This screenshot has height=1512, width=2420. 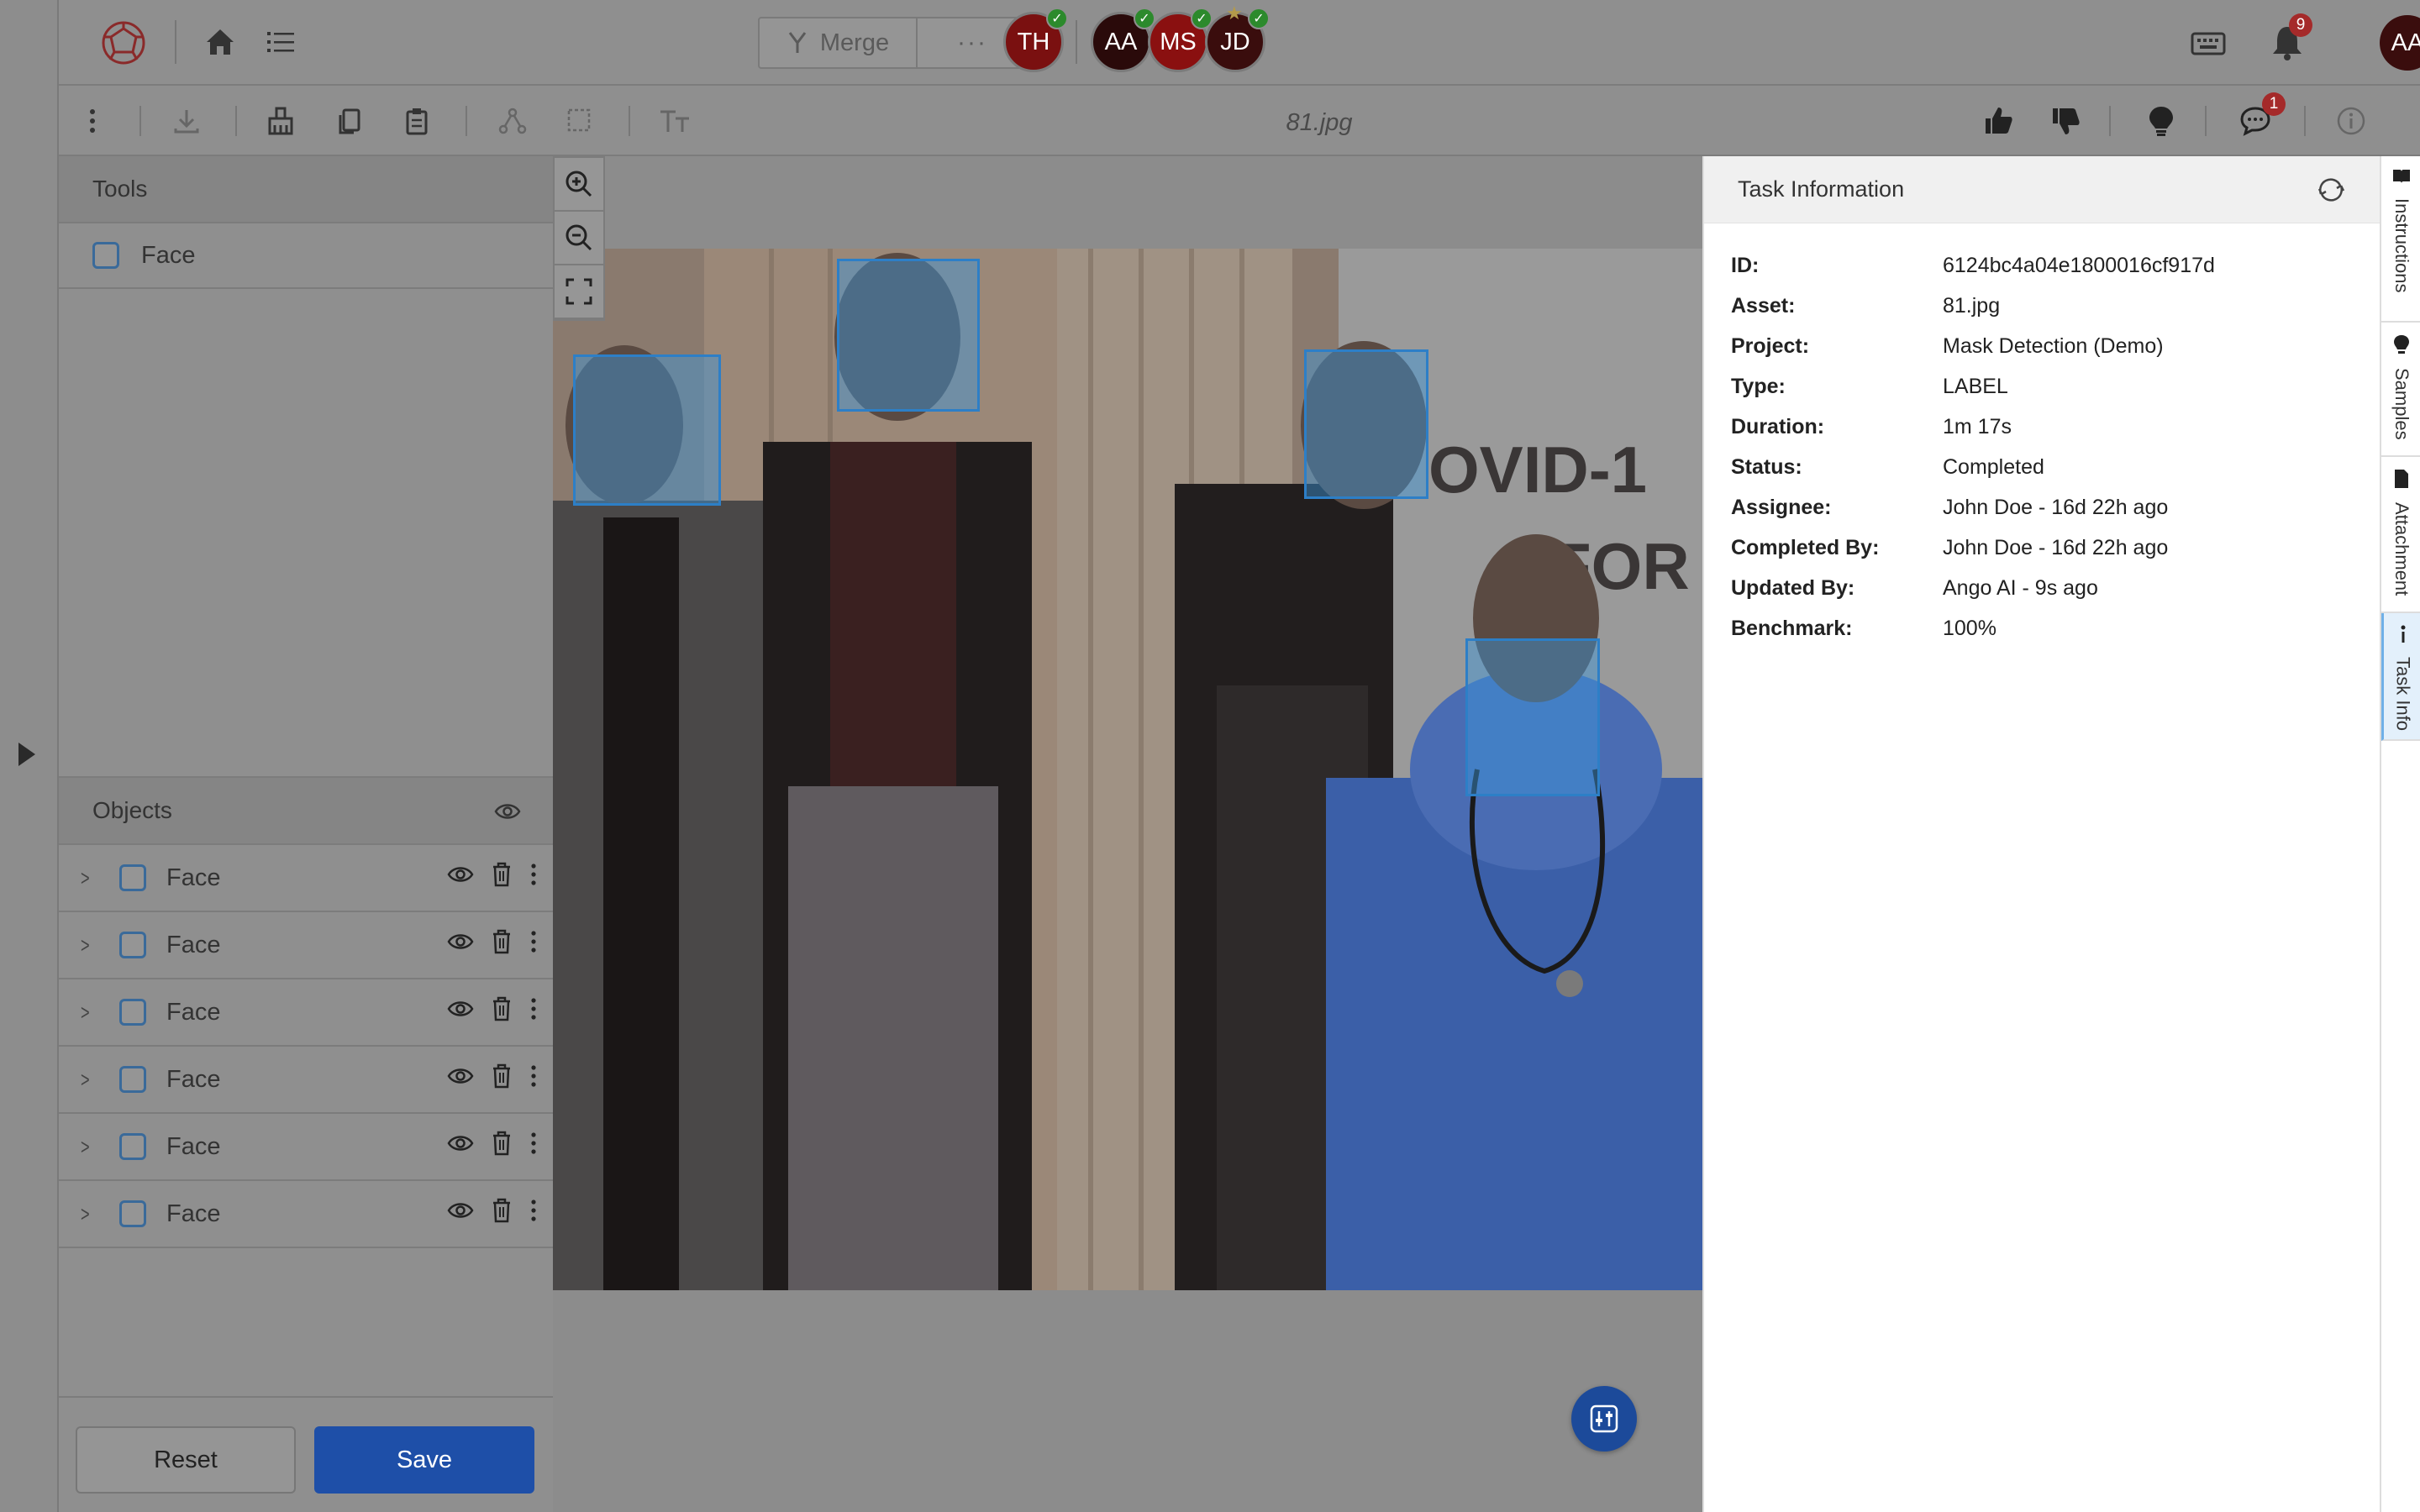 What do you see at coordinates (306, 467) in the screenshot?
I see `tools-panel: Tools Face` at bounding box center [306, 467].